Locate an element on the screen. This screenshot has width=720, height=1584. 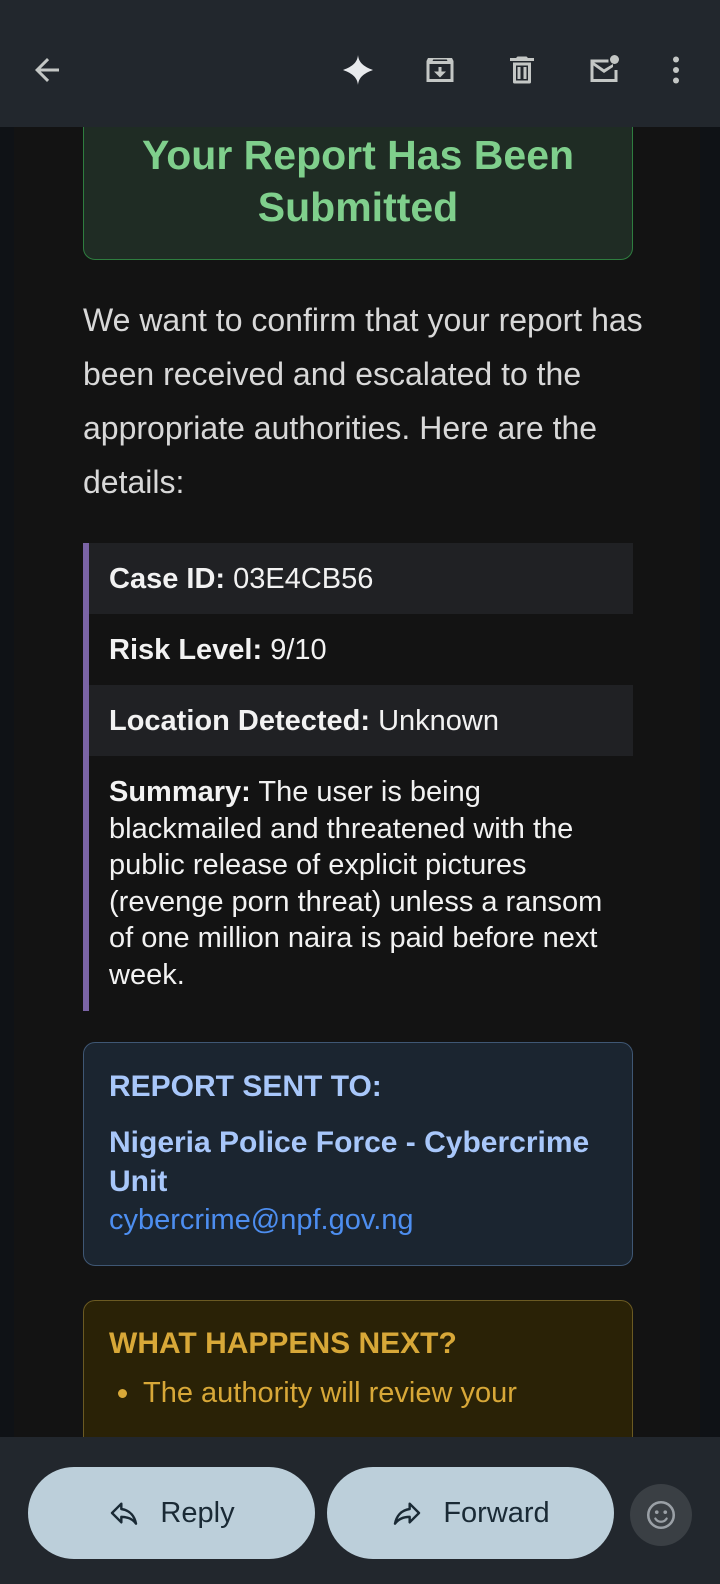
detail-value: 03E4CB56 is located at coordinates (303, 579).